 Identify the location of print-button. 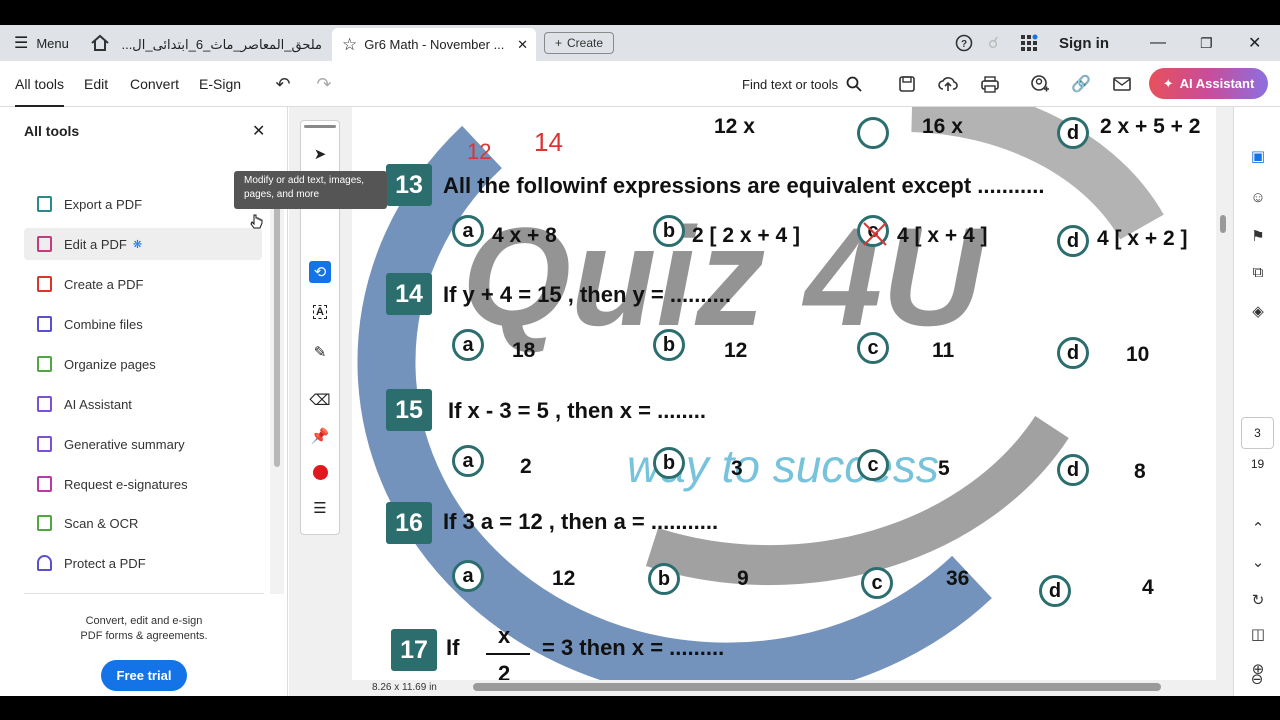
(990, 84).